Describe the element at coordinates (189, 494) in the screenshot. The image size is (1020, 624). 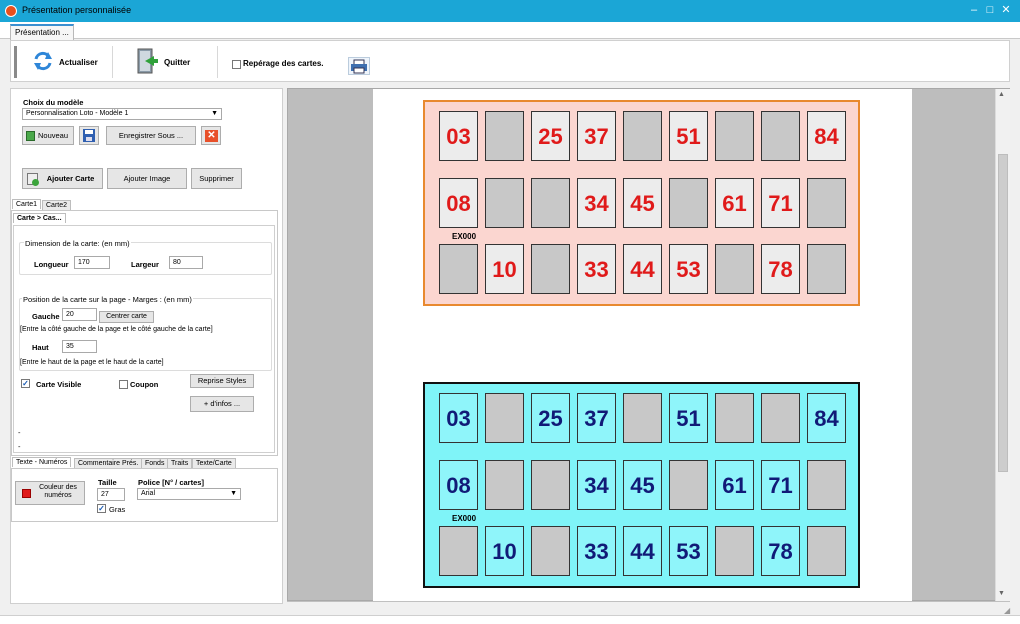
I see `font-select: Arial ▼` at that location.